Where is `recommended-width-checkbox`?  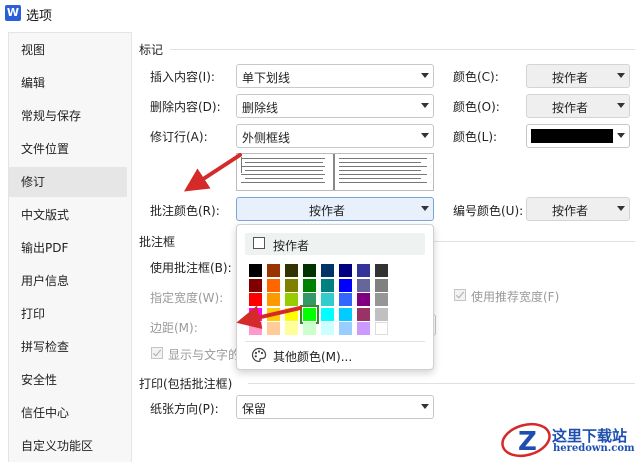
recommended-width-checkbox is located at coordinates (460, 295).